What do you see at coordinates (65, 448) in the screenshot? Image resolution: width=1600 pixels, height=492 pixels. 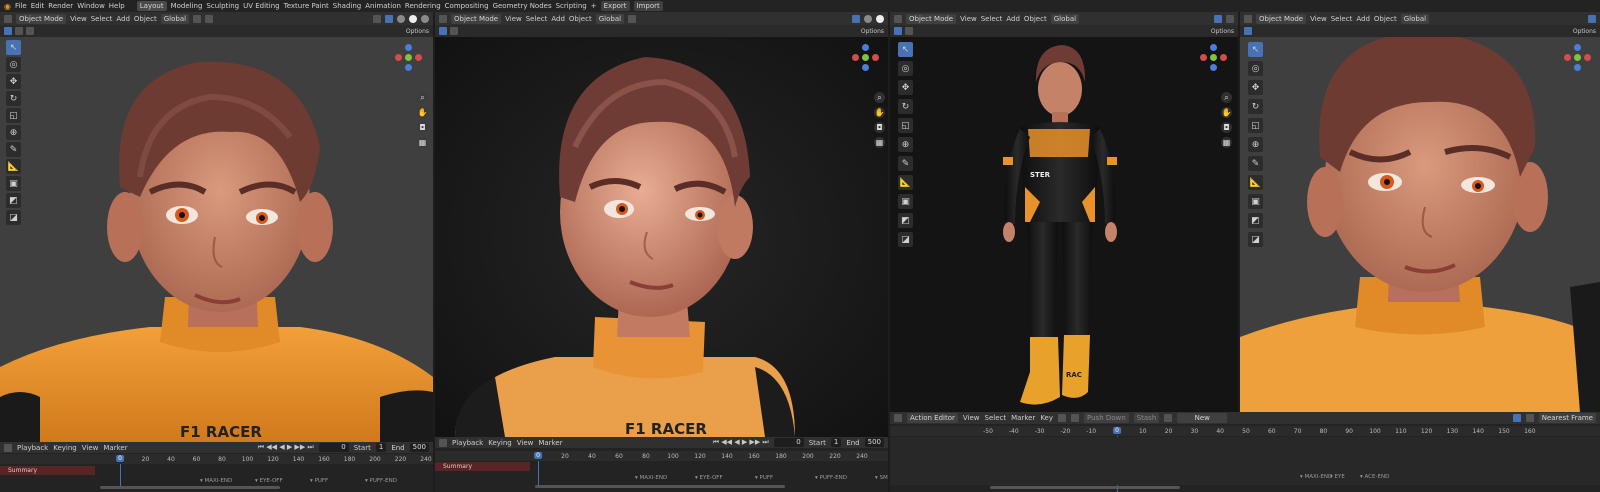 I see `menu-keying: Keying` at bounding box center [65, 448].